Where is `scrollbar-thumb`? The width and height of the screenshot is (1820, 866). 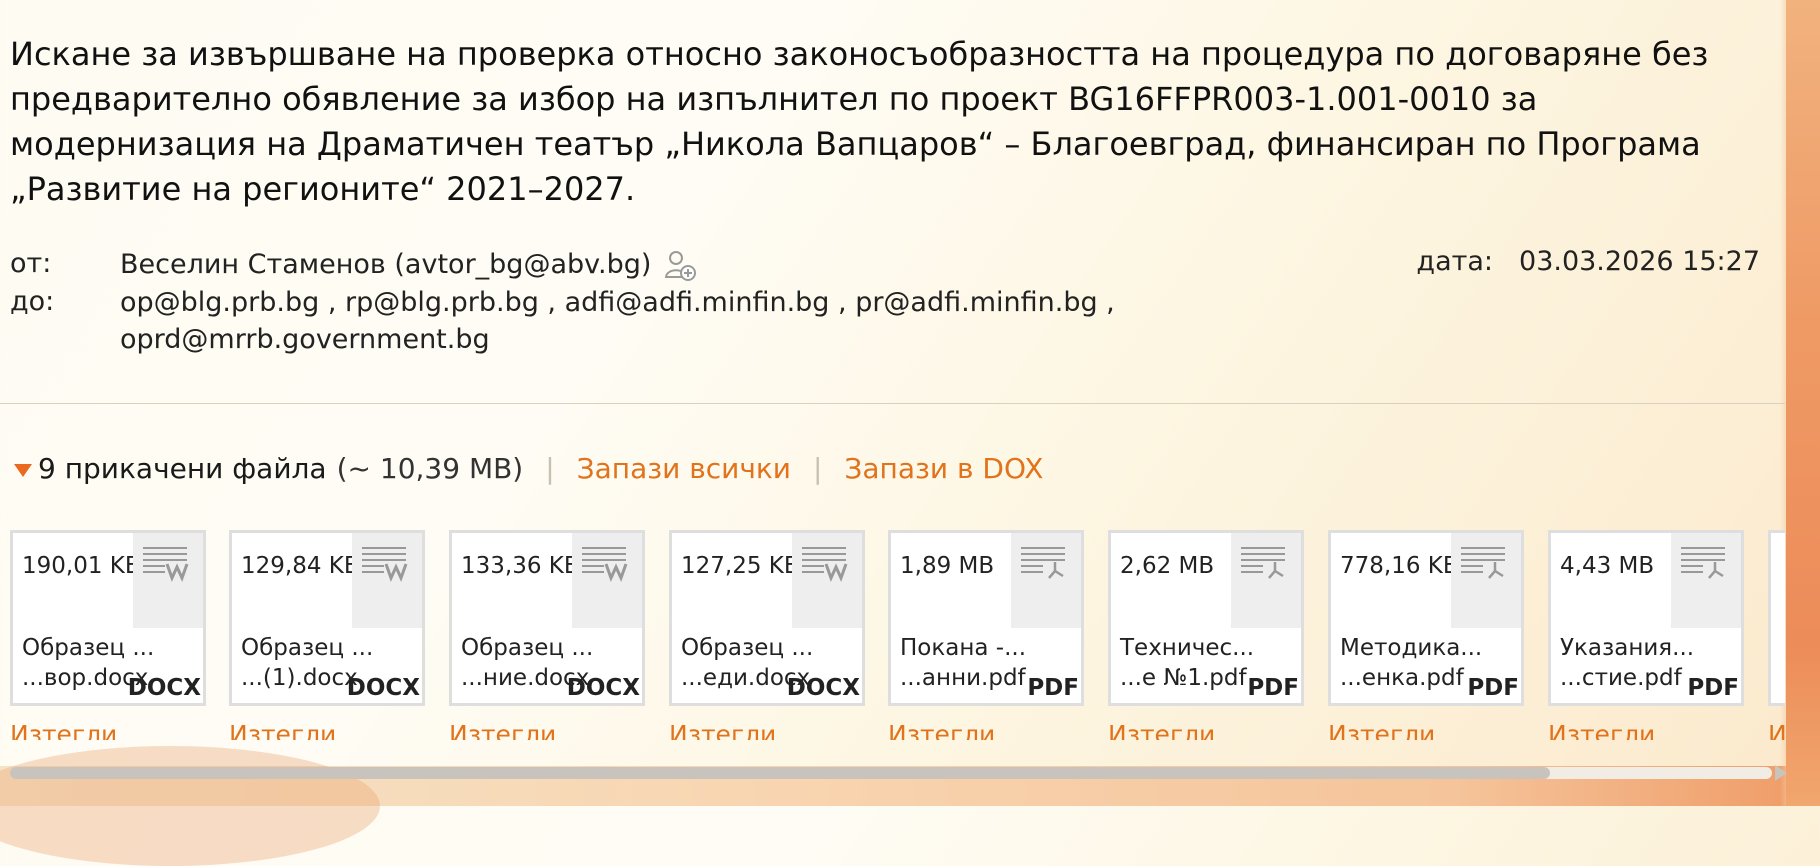 scrollbar-thumb is located at coordinates (780, 773).